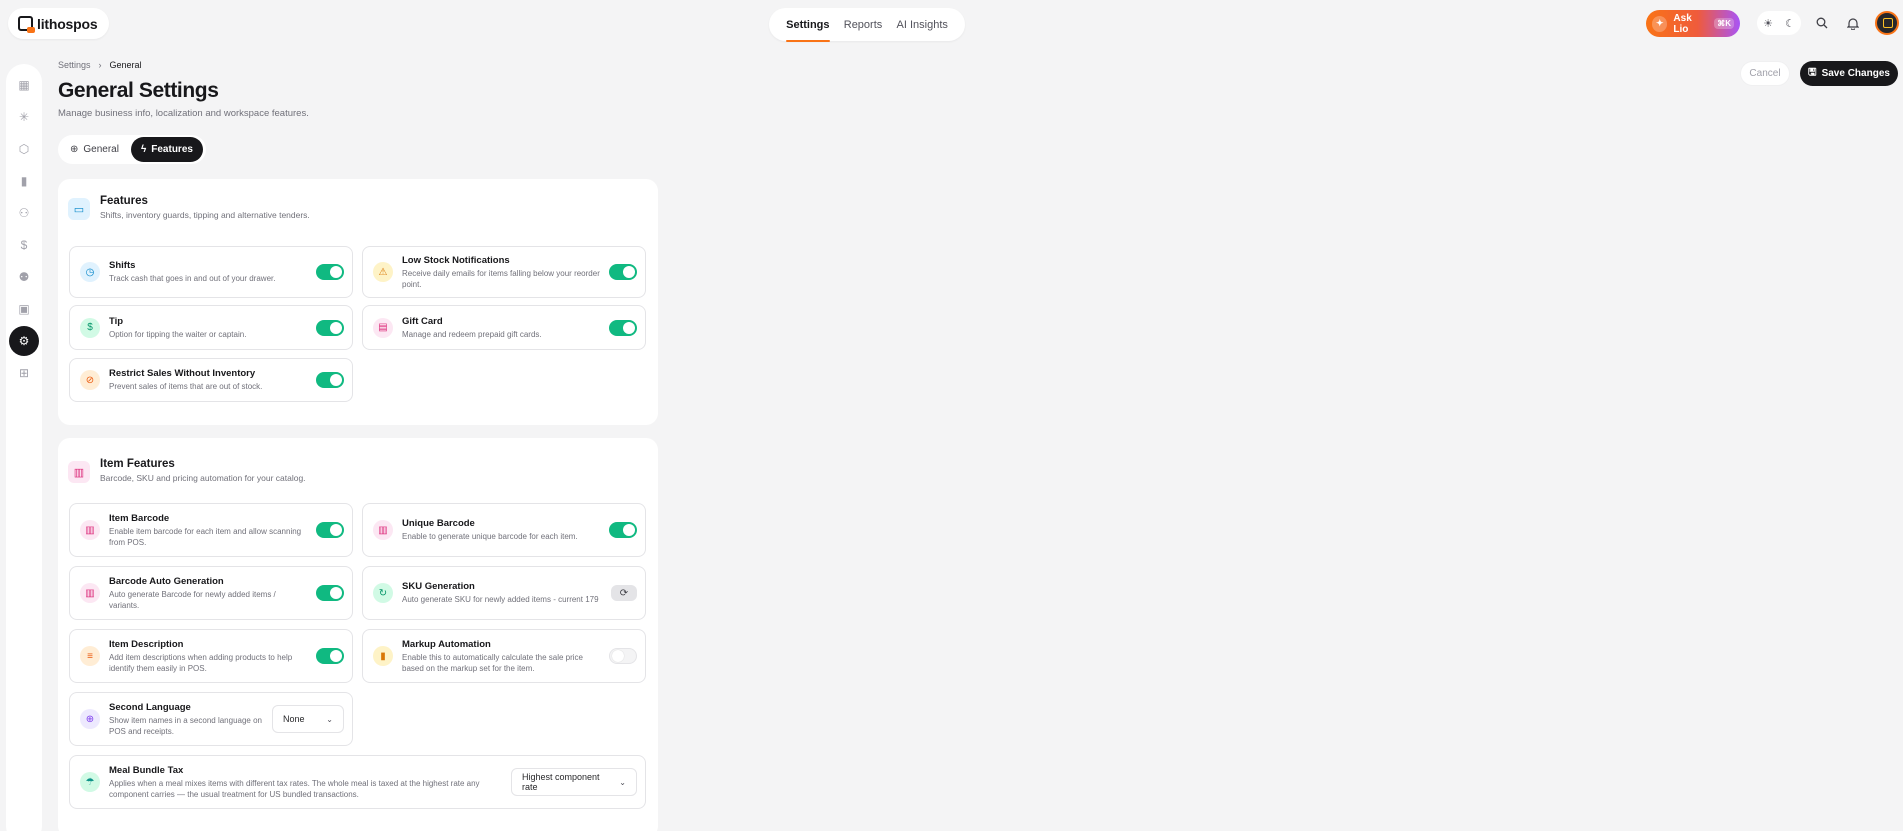 This screenshot has width=1903, height=831. I want to click on feature-desc: Manage and redeem prepaid gift cards., so click(472, 334).